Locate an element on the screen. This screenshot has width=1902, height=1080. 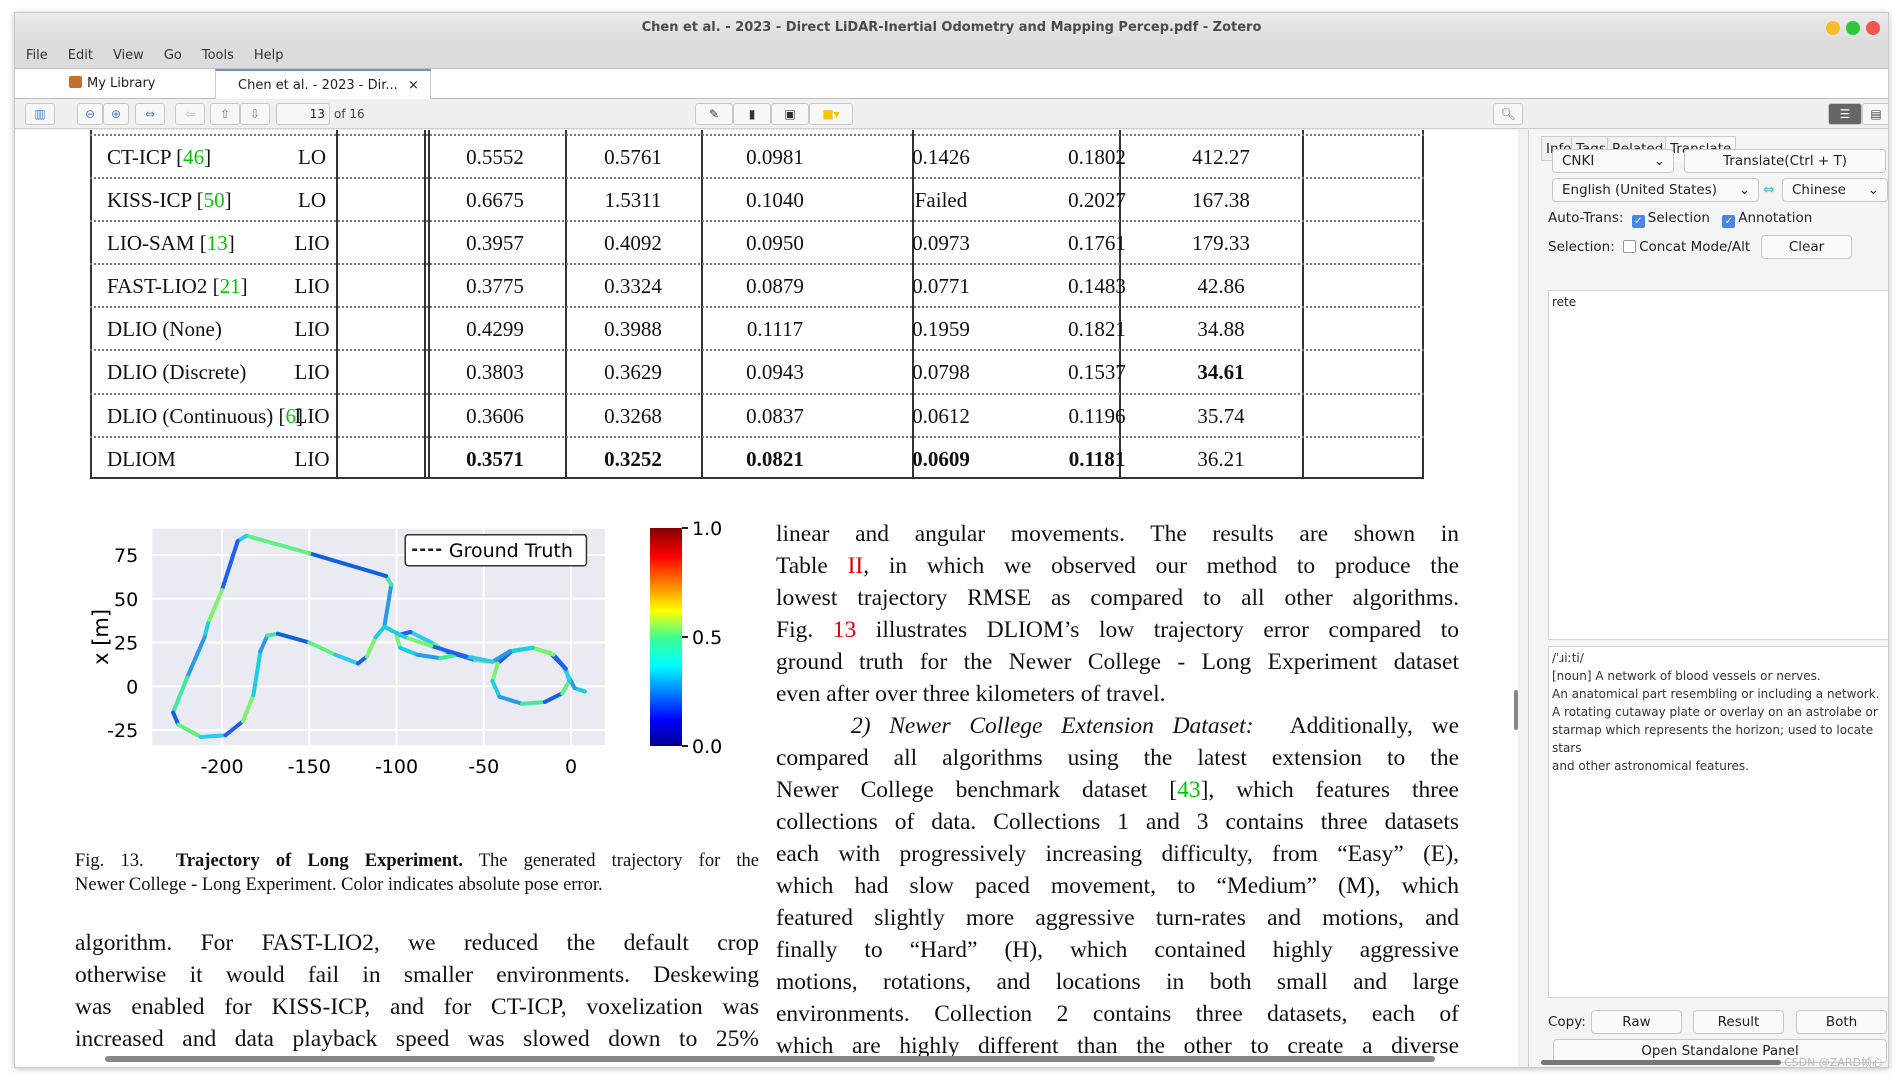
service-select: CNKI ⌄ is located at coordinates (1613, 161).